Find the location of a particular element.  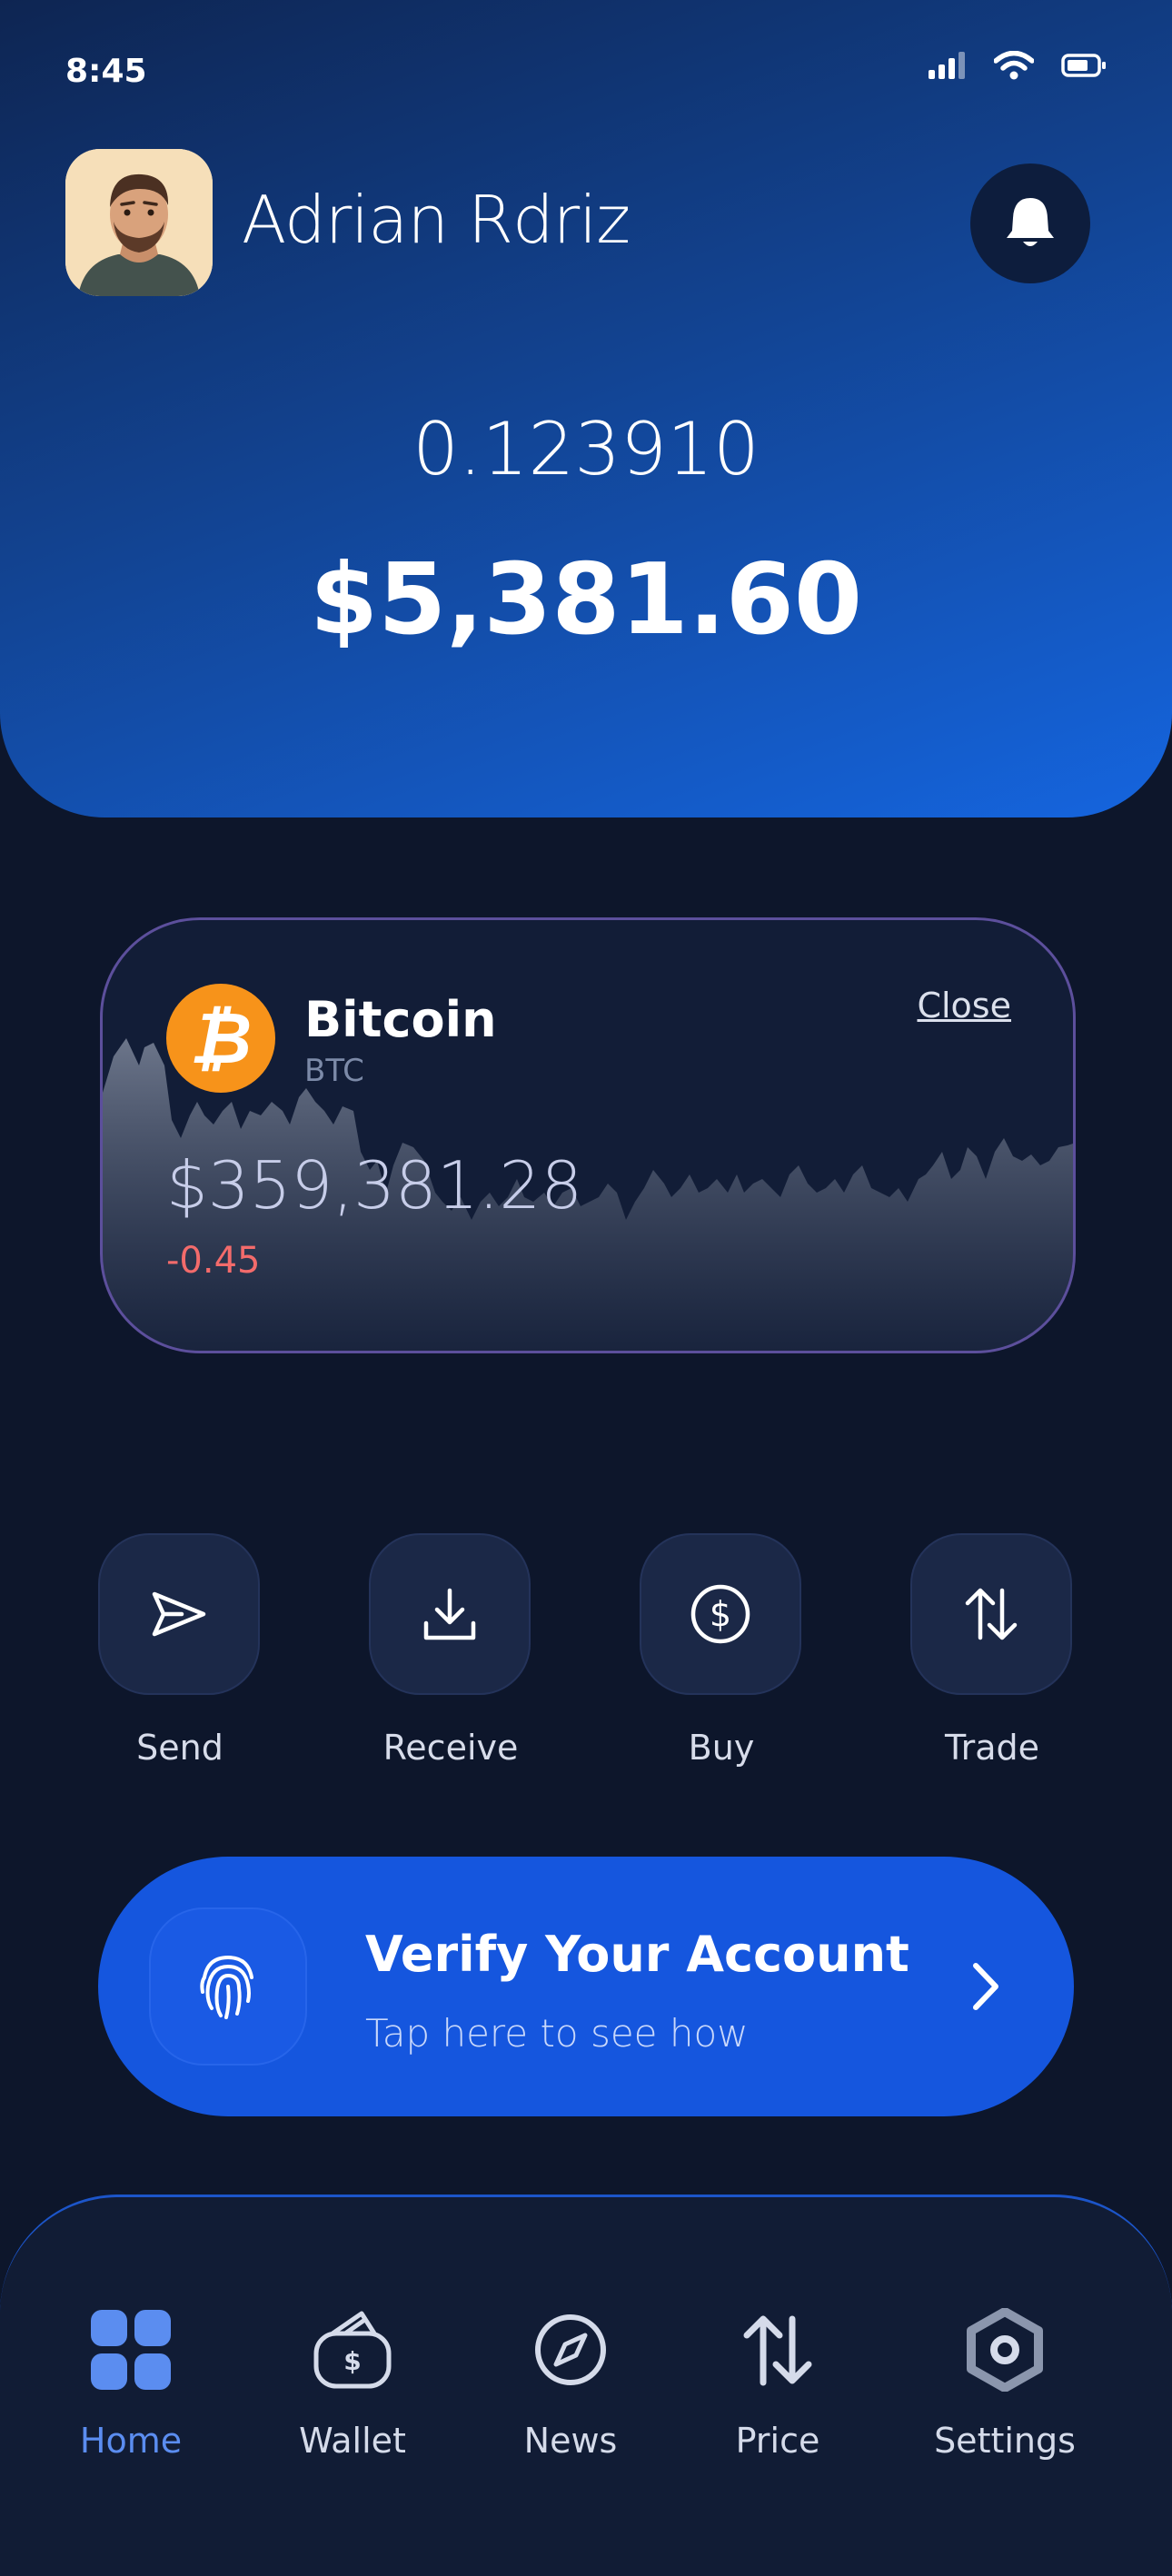

nav-settings: Settings is located at coordinates (1005, 2382).